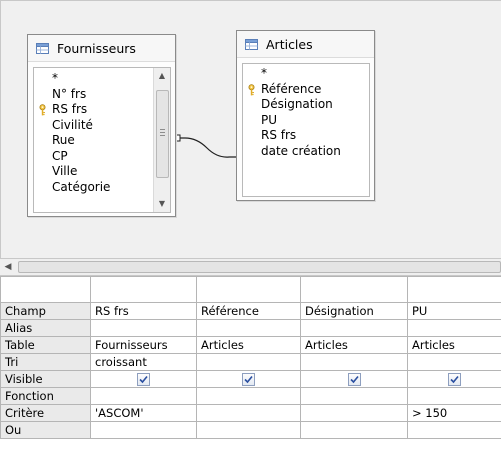 This screenshot has height=476, width=501. I want to click on criteria-cell: 'ASCOM', so click(143, 413).